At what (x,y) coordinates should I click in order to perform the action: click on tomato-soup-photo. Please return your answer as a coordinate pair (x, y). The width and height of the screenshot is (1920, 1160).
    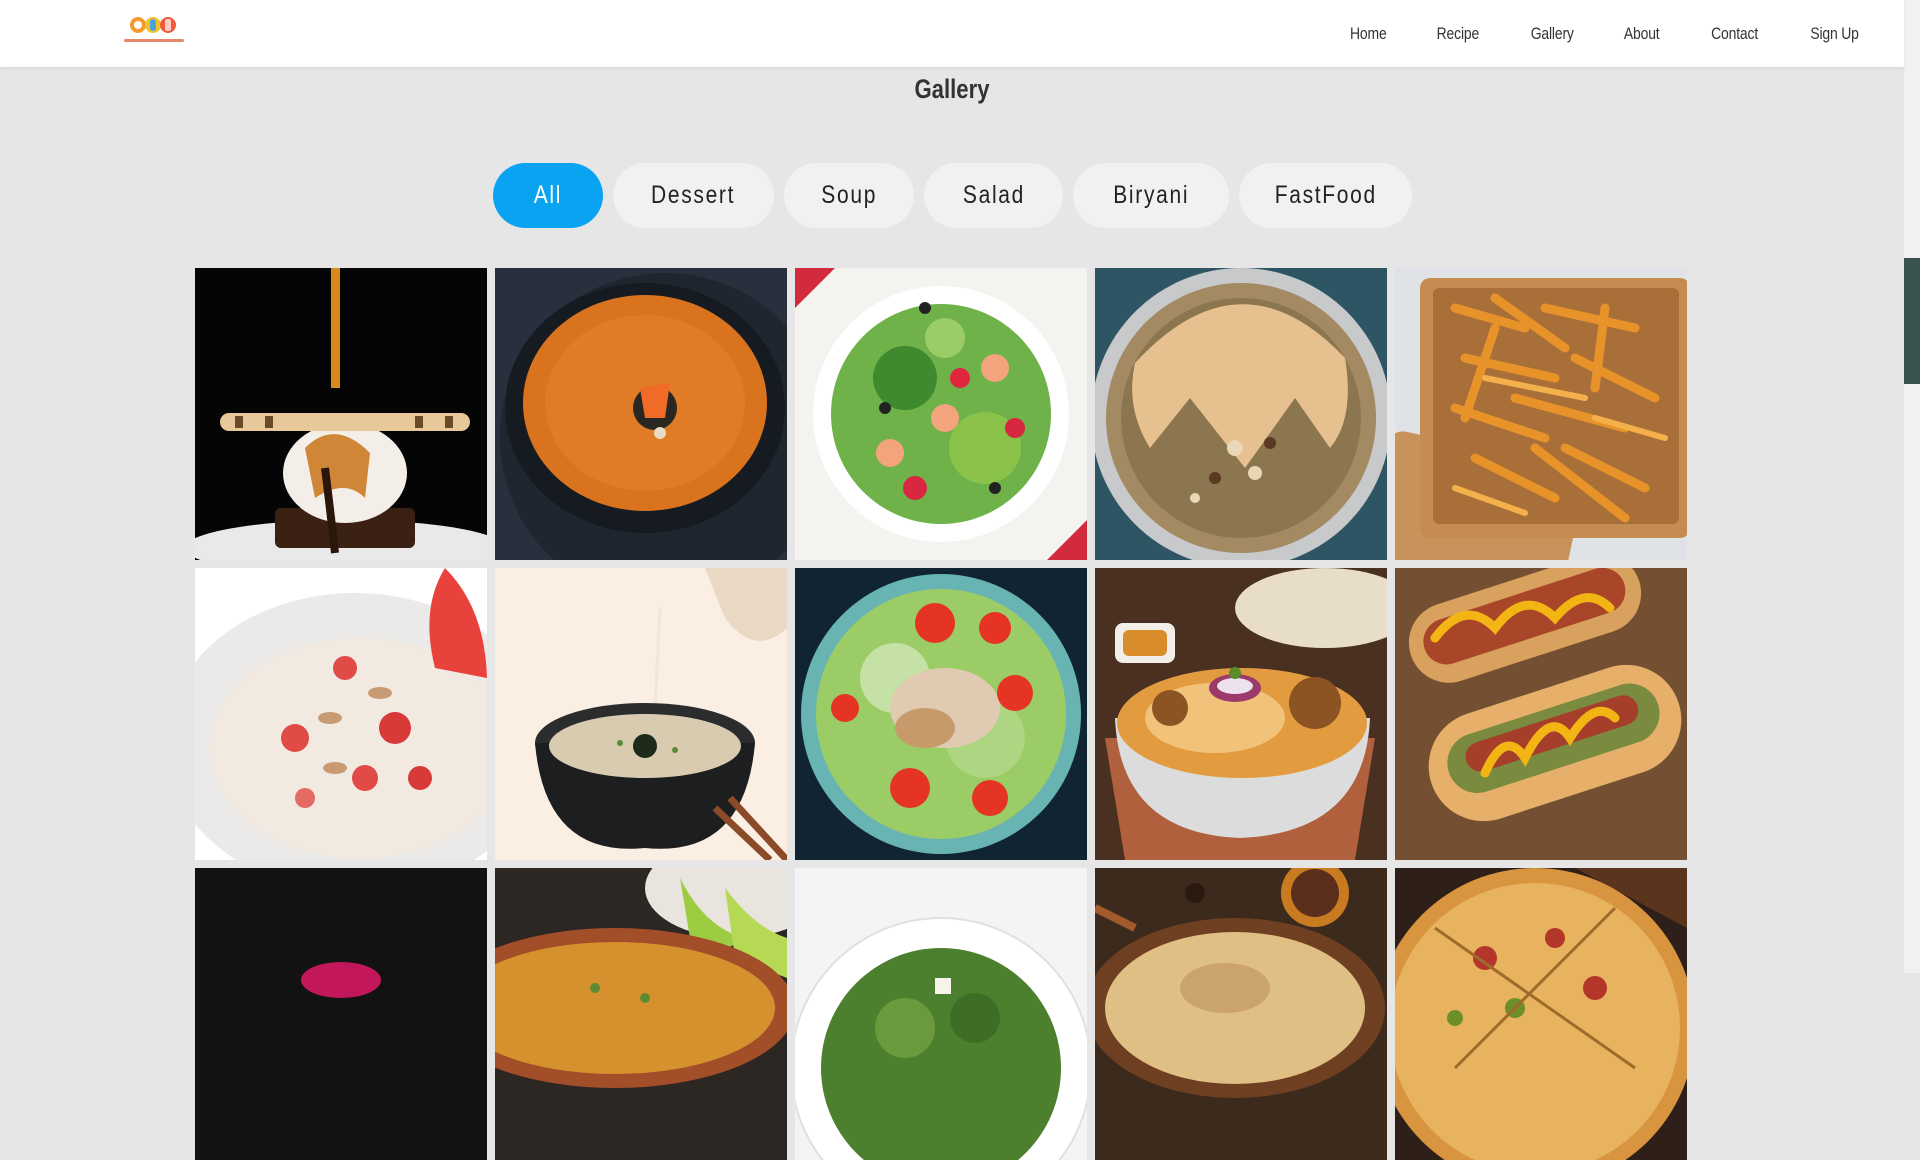
    Looking at the image, I should click on (641, 414).